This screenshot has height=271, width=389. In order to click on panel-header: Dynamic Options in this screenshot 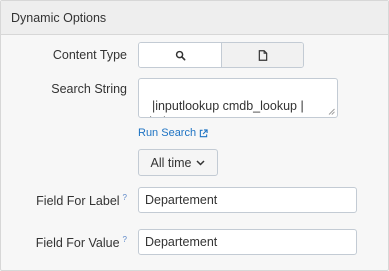, I will do `click(194, 18)`.